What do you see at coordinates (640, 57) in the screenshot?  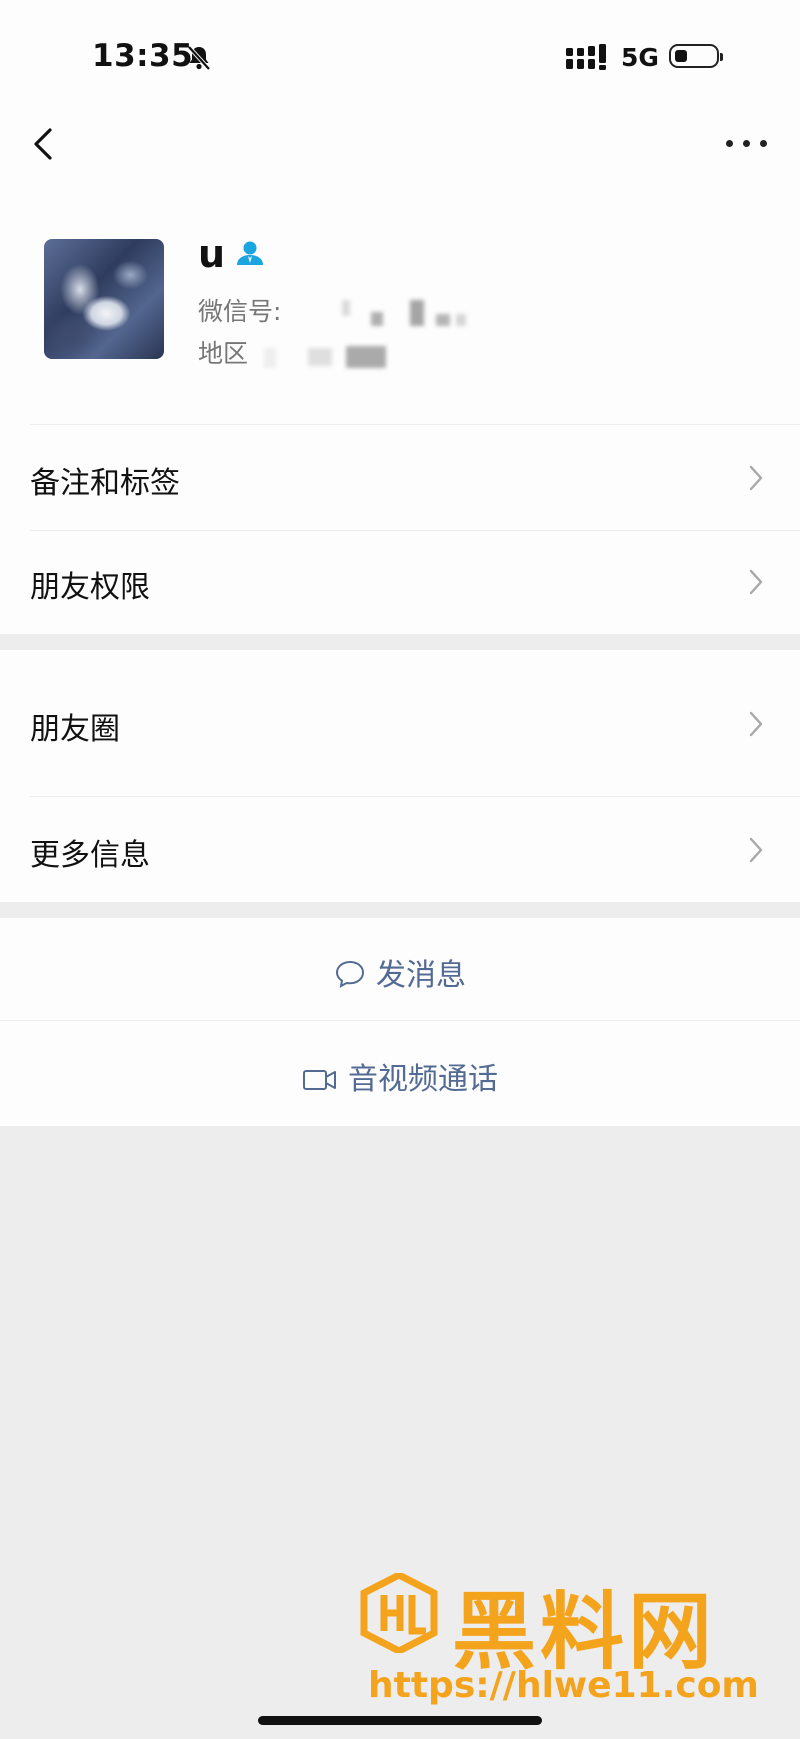 I see `network-type: 5G` at bounding box center [640, 57].